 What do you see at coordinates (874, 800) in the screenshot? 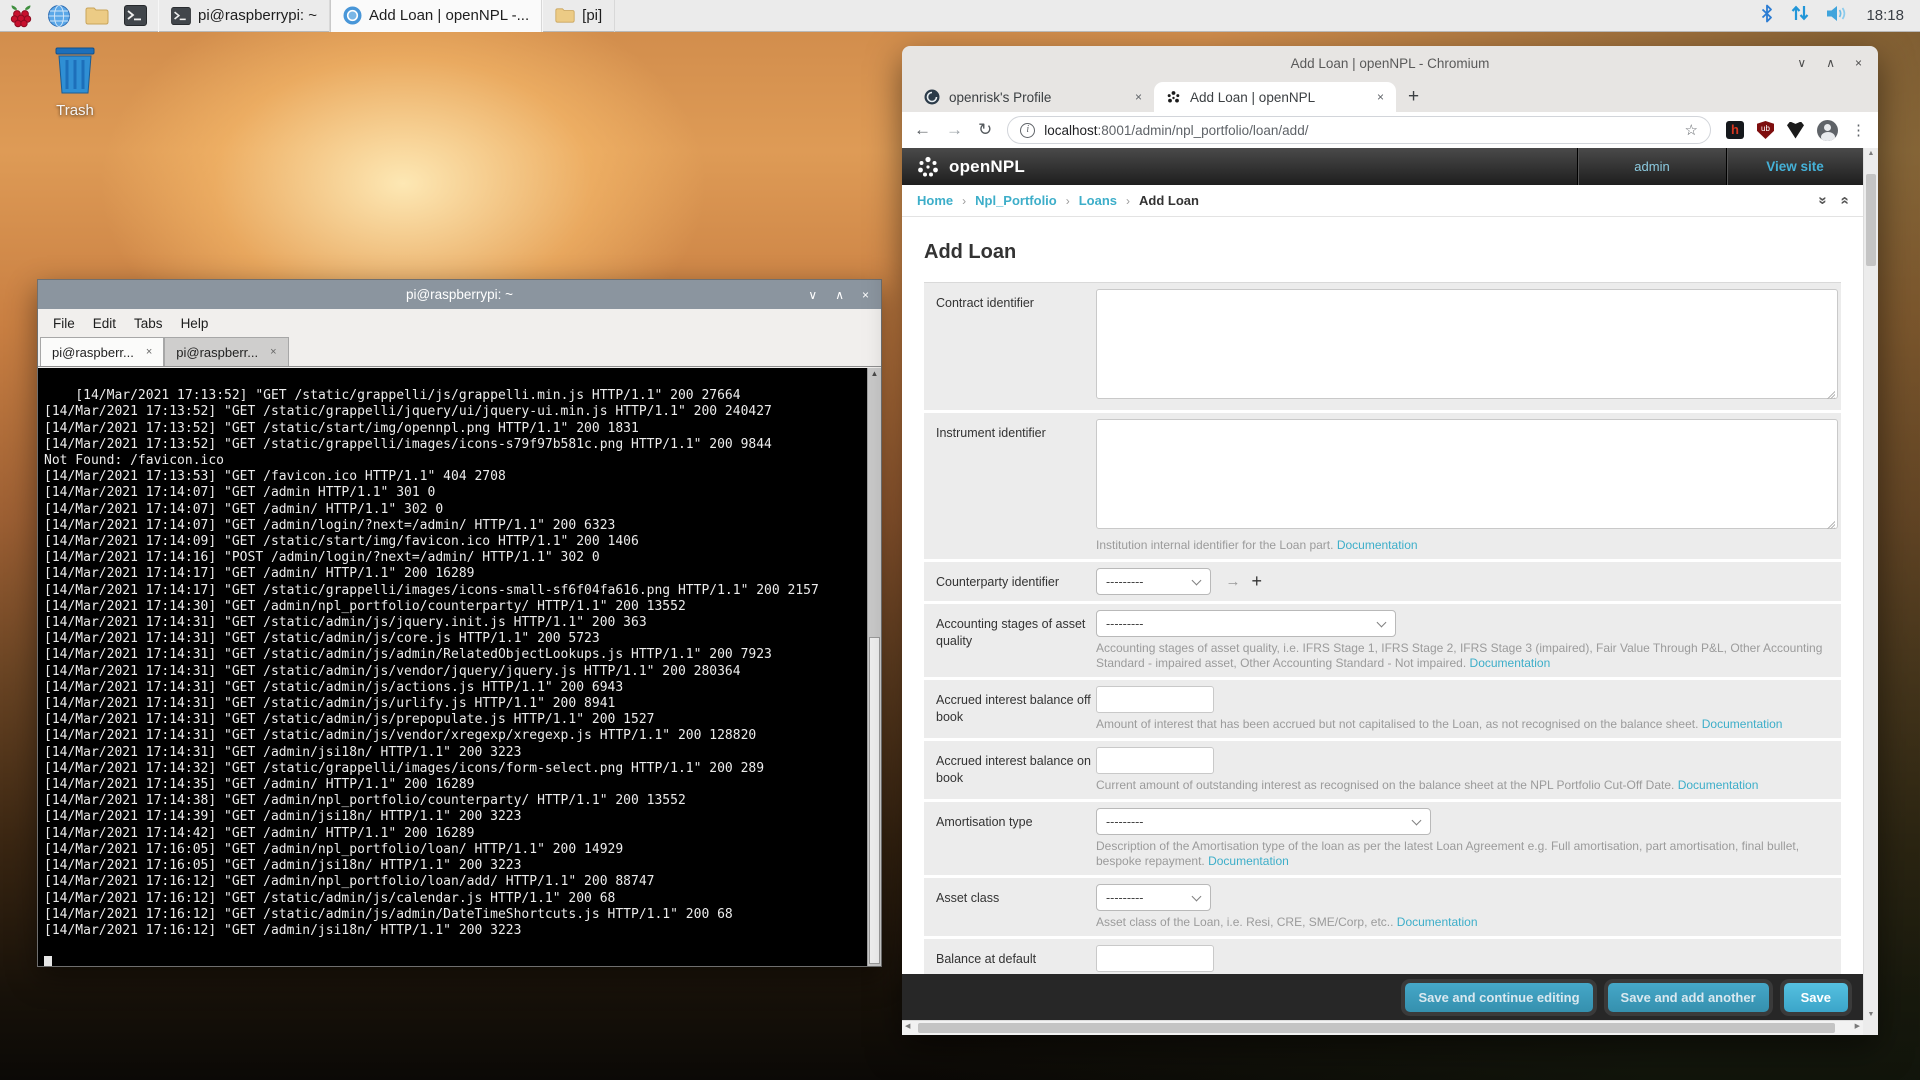
I see `terminal-scrollbar-thumb` at bounding box center [874, 800].